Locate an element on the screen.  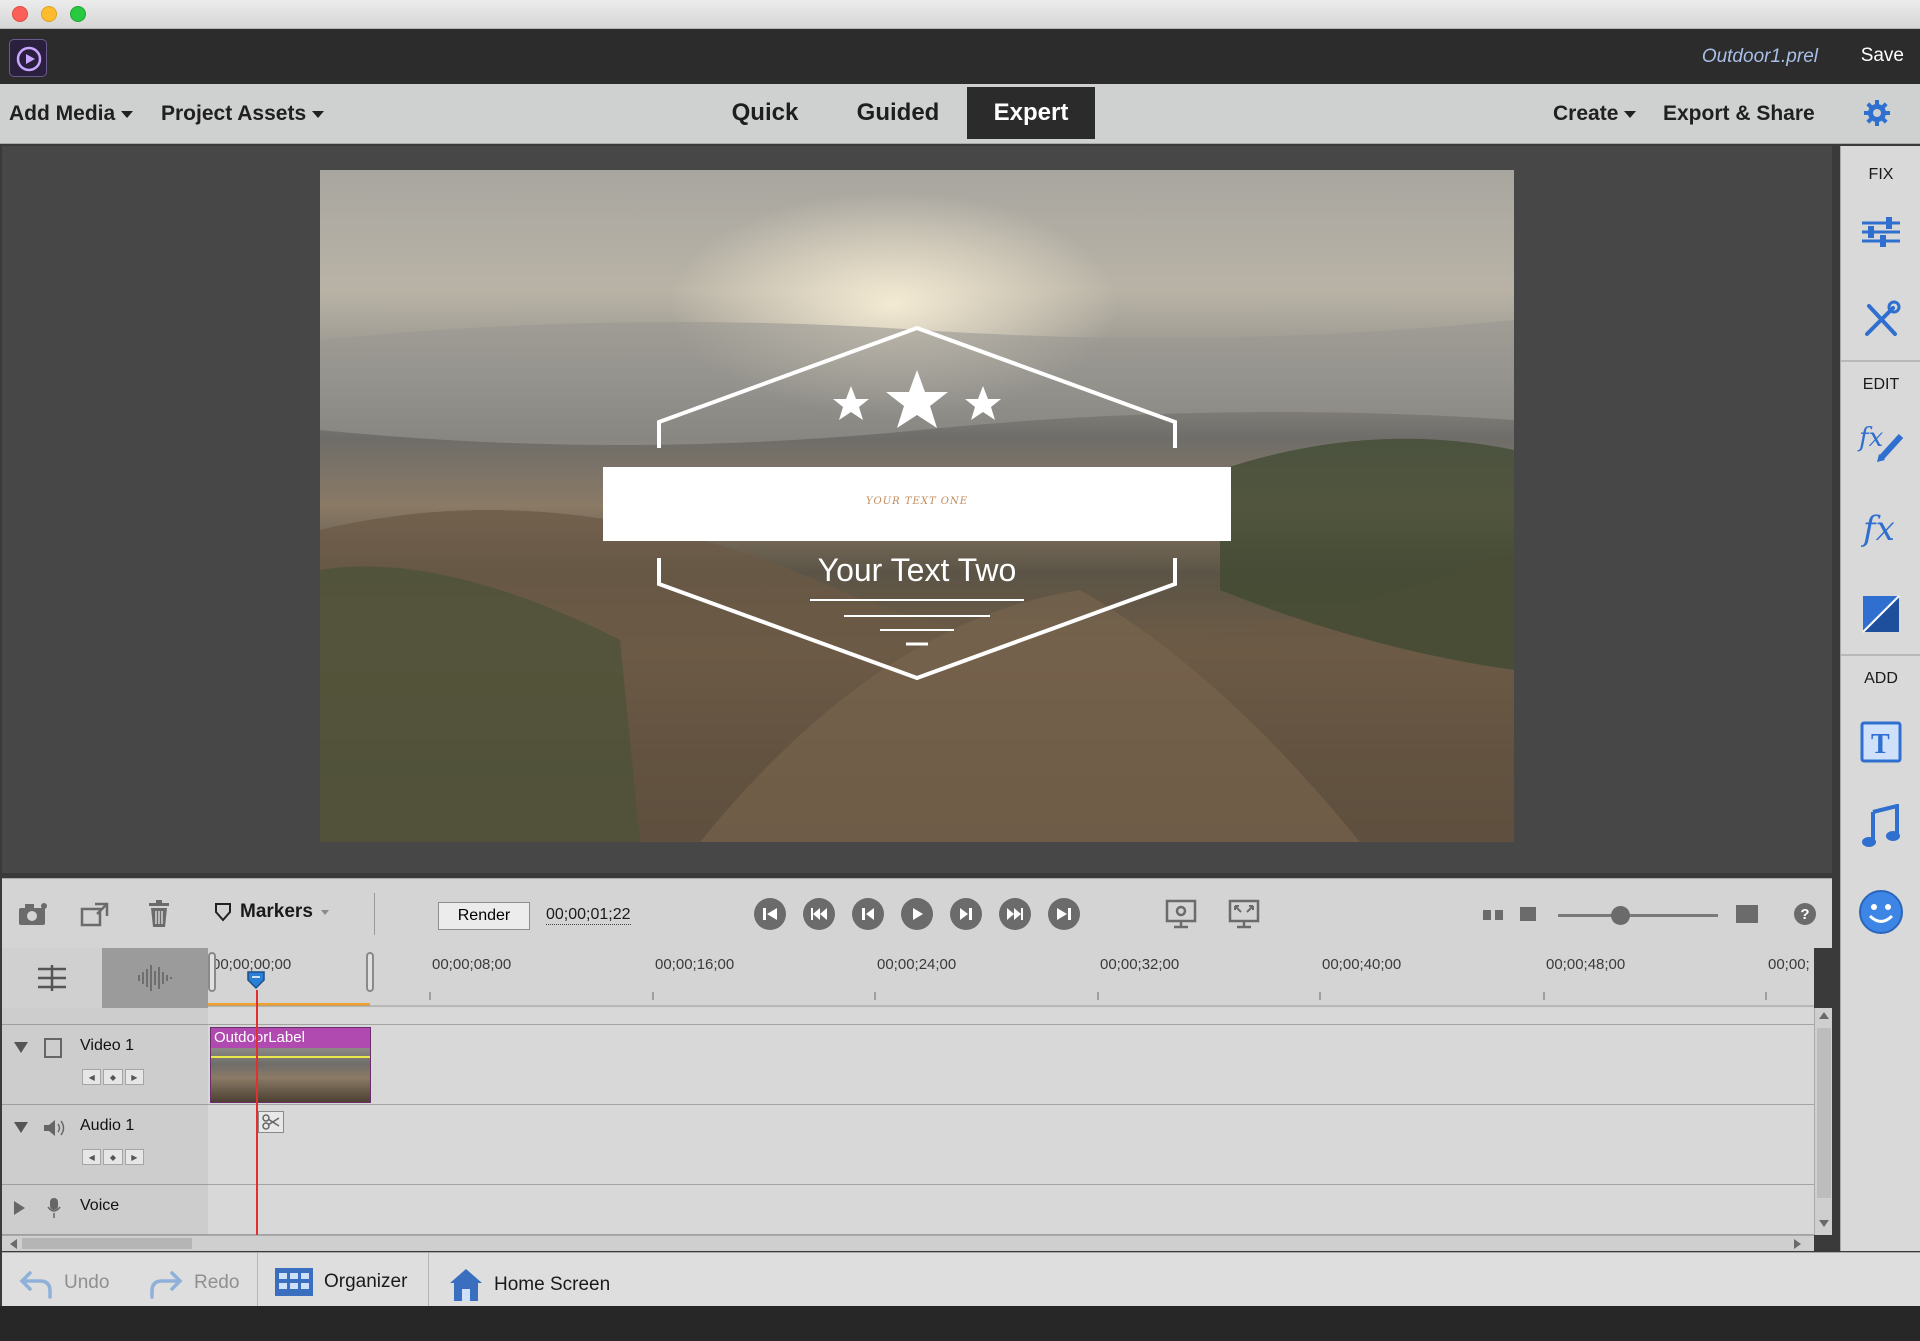
titles-icon: T is located at coordinates (1881, 742).